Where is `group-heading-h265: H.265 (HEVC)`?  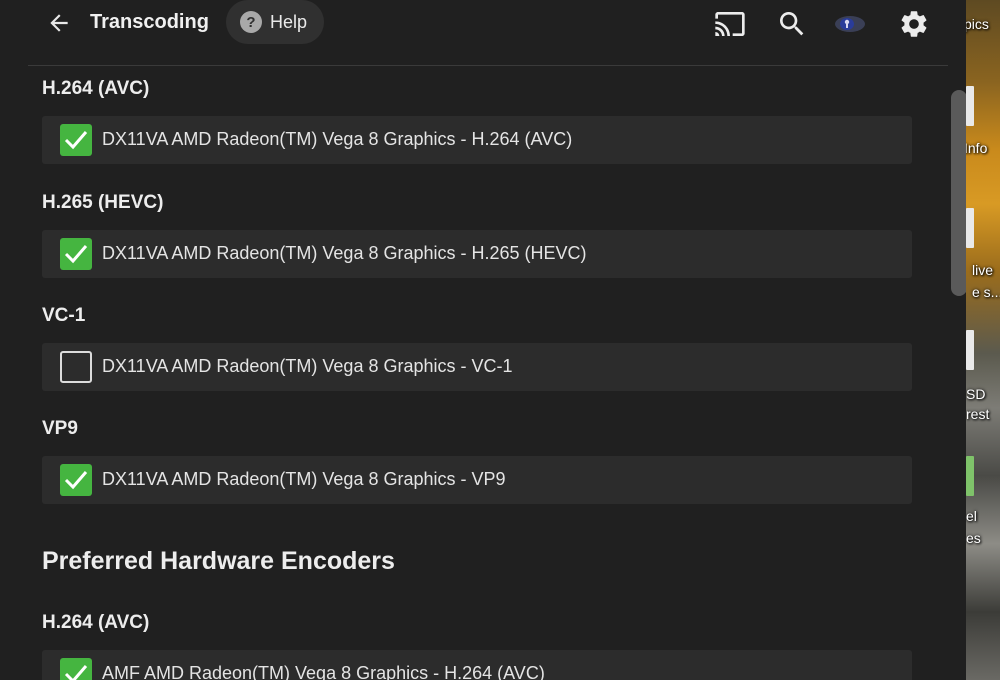 group-heading-h265: H.265 (HEVC) is located at coordinates (103, 202).